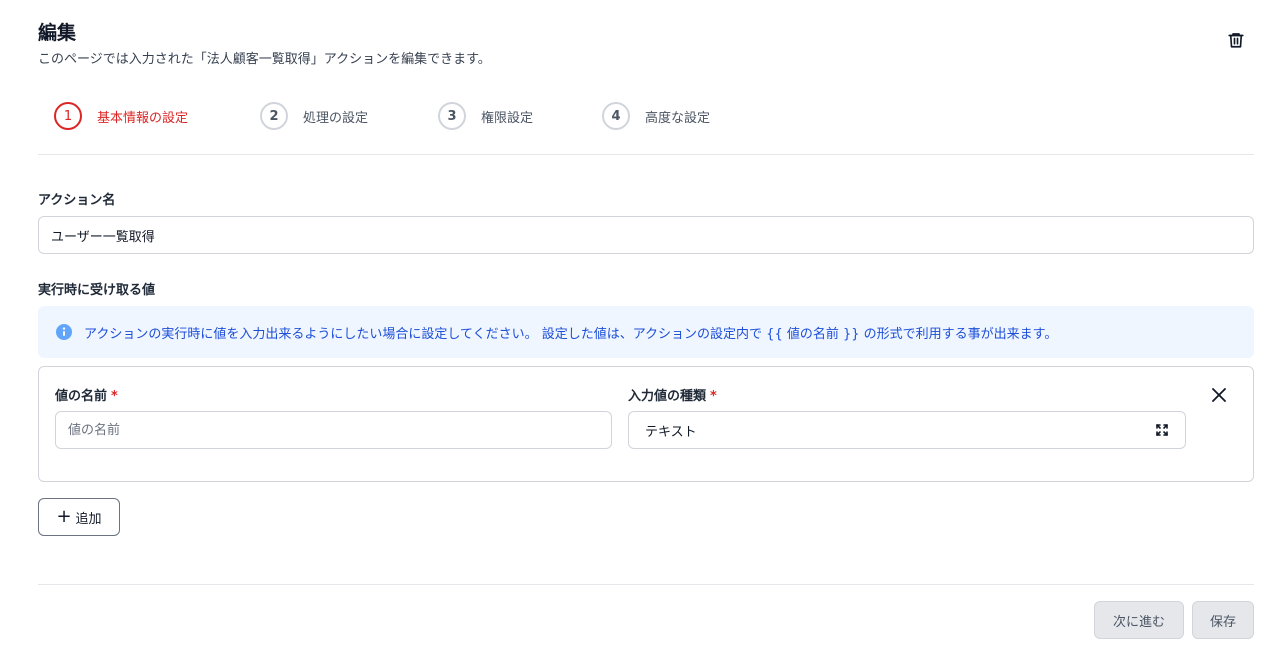  What do you see at coordinates (143, 118) in the screenshot?
I see `step-label: 基本情報の設定` at bounding box center [143, 118].